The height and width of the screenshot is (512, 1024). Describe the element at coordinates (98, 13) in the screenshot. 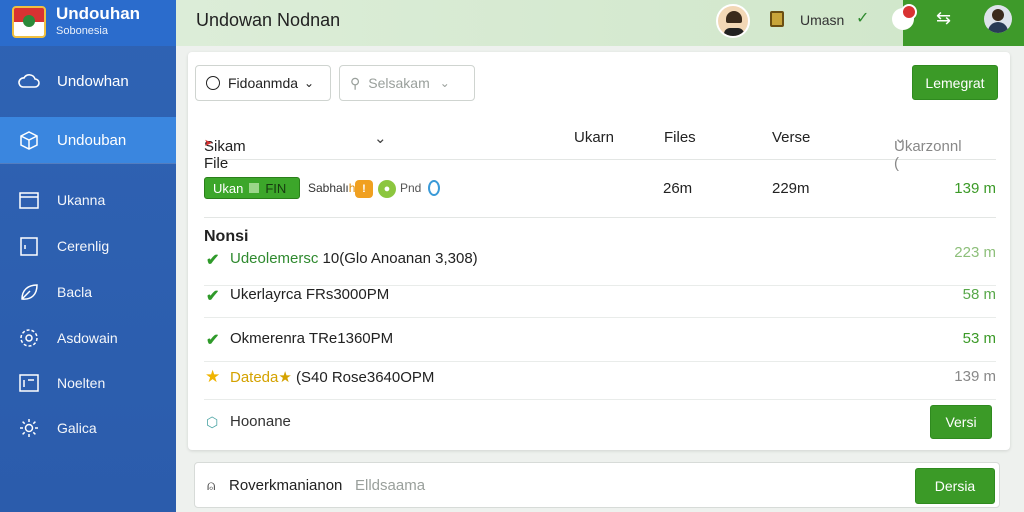

I see `brand-name: Undouhan` at that location.